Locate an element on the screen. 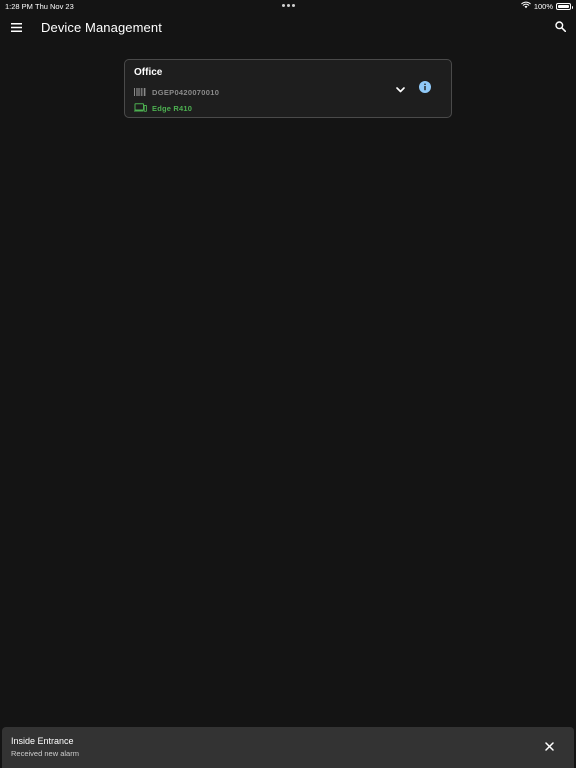 This screenshot has height=768, width=576. search-icon is located at coordinates (560, 28).